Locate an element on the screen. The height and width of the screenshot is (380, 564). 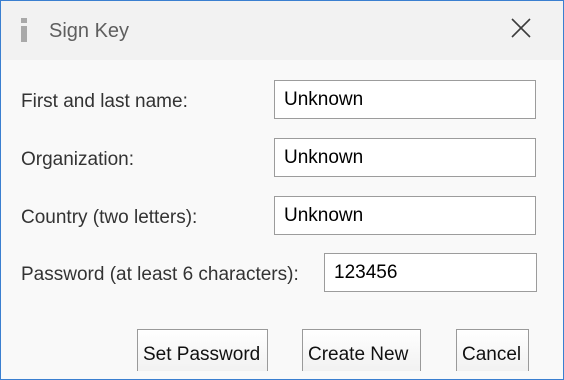
name-field is located at coordinates (405, 99).